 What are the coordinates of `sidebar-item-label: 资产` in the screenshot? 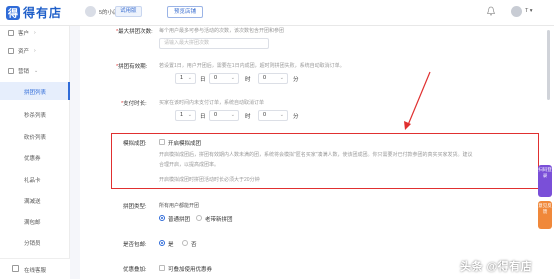 It's located at (24, 52).